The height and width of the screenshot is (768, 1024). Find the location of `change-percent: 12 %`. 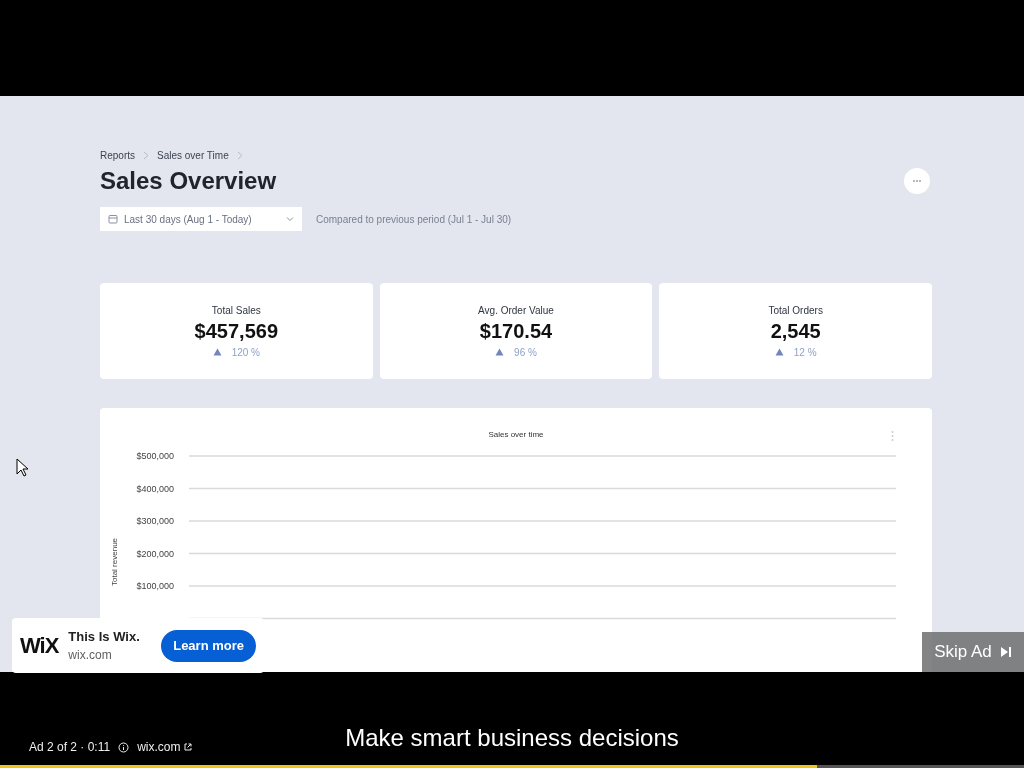

change-percent: 12 % is located at coordinates (805, 352).